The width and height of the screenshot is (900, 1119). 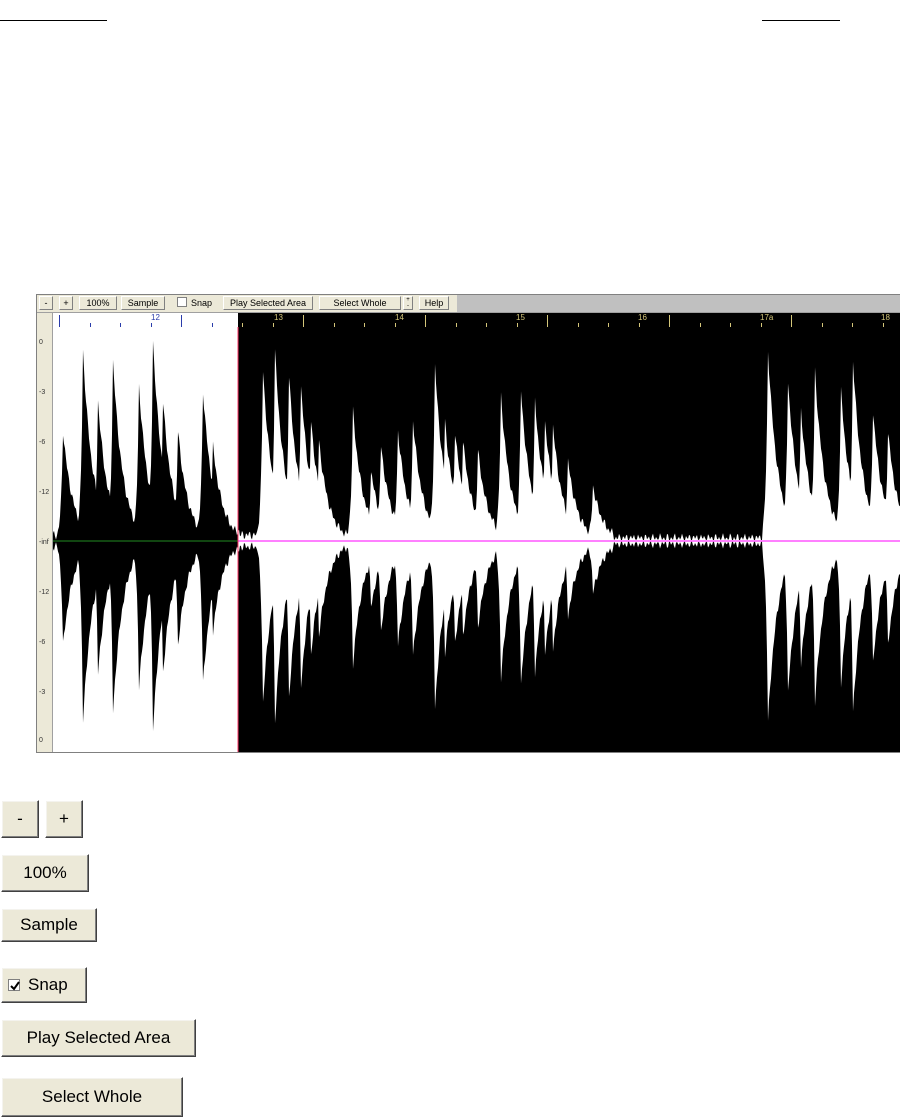 What do you see at coordinates (143, 303) in the screenshot?
I see `sample-button: Sample` at bounding box center [143, 303].